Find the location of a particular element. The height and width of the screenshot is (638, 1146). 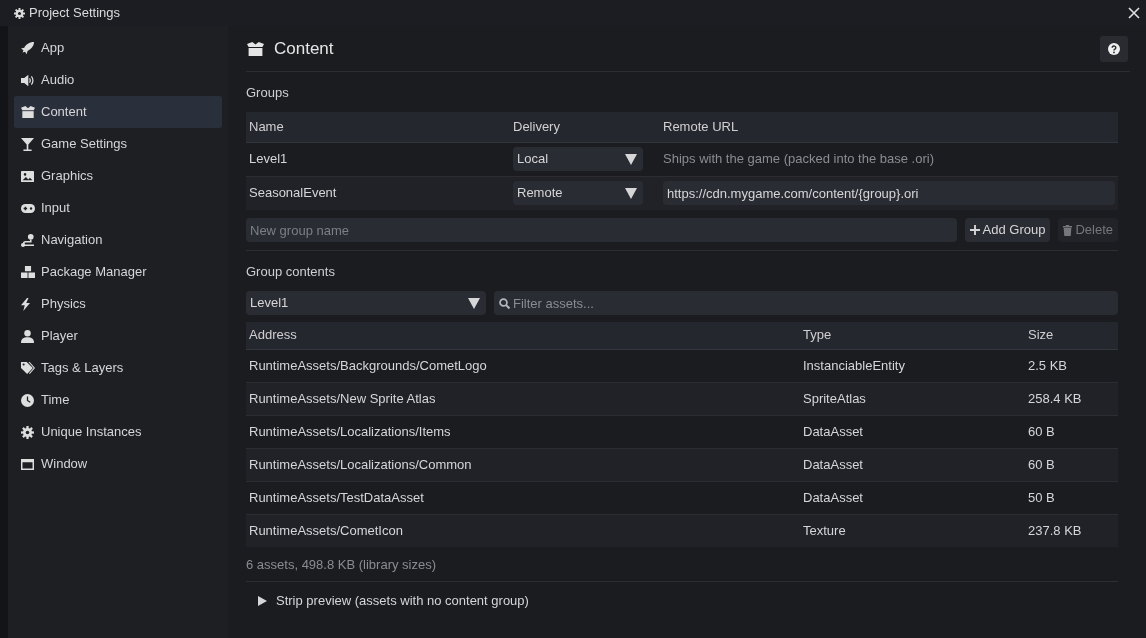

sidebar-item: Window is located at coordinates (118, 464).